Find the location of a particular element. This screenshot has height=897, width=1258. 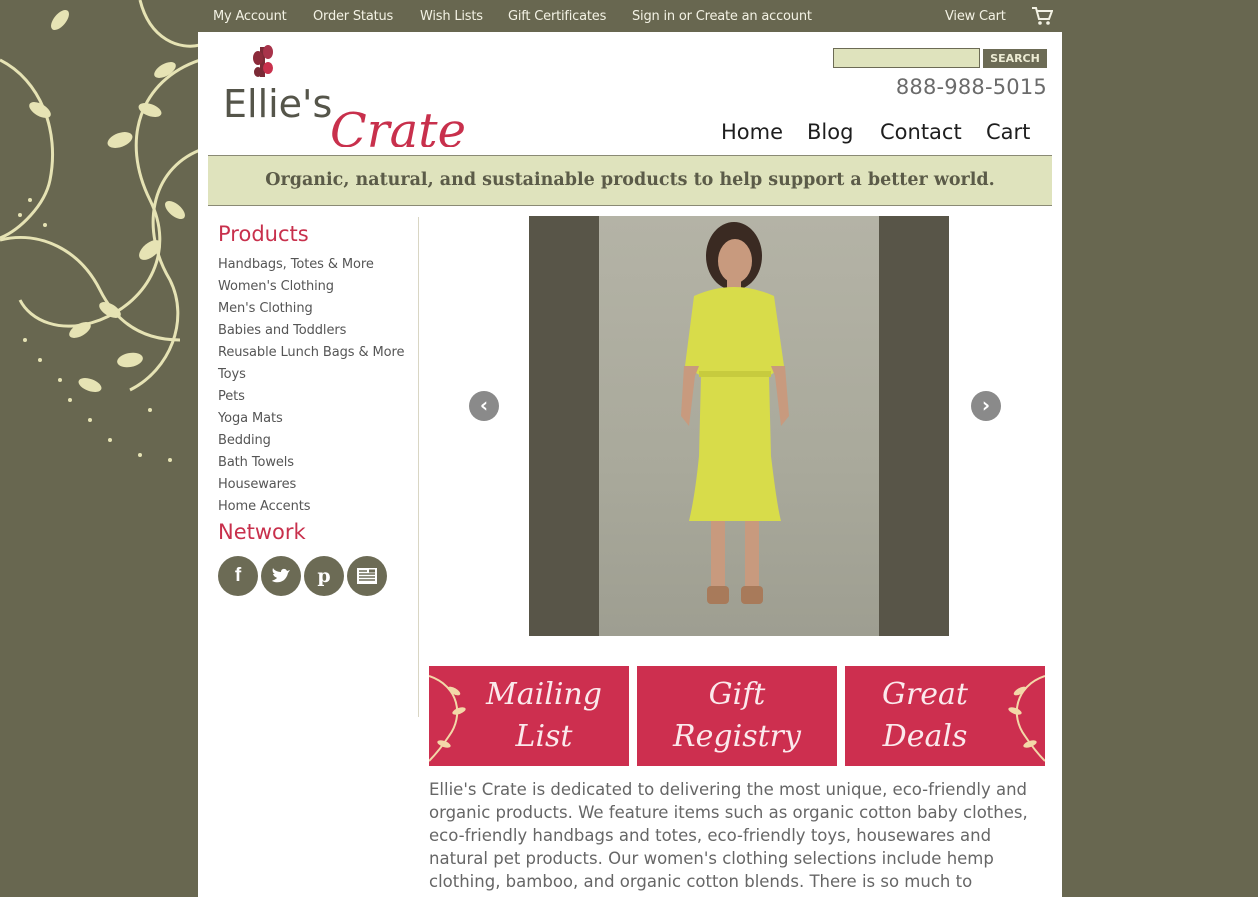

svg-text: Ellie's is located at coordinates (277, 104).